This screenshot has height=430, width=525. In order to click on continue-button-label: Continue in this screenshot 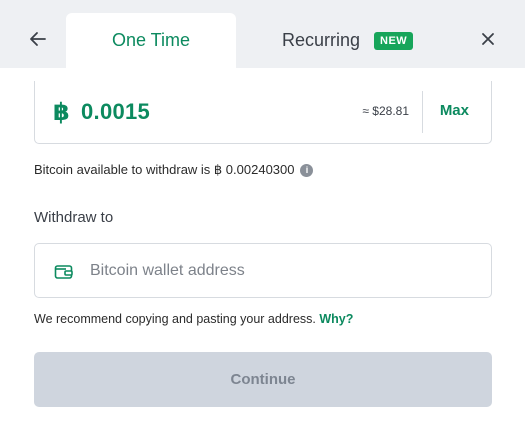, I will do `click(263, 379)`.